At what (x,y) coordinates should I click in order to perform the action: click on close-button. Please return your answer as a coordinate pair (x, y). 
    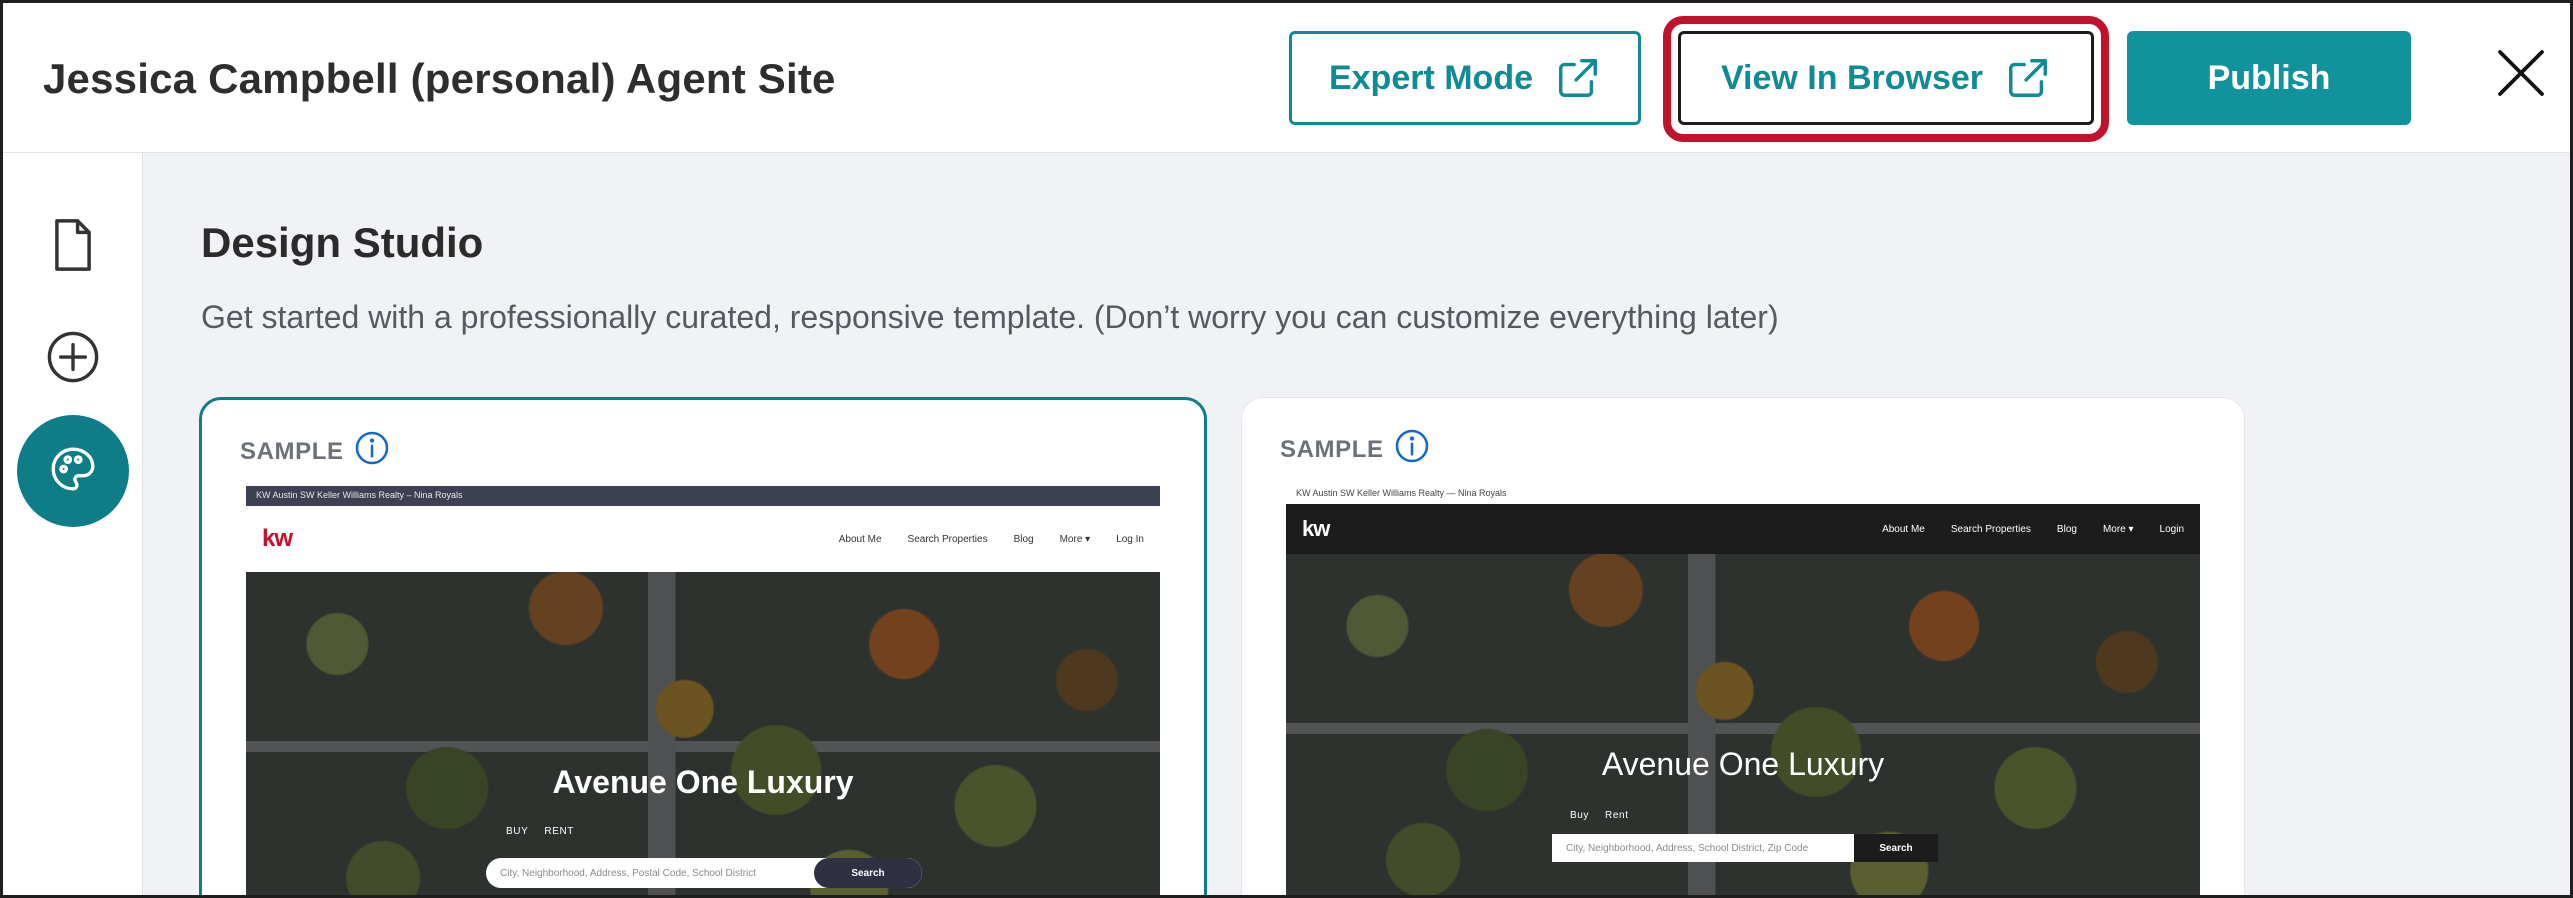
    Looking at the image, I should click on (2521, 75).